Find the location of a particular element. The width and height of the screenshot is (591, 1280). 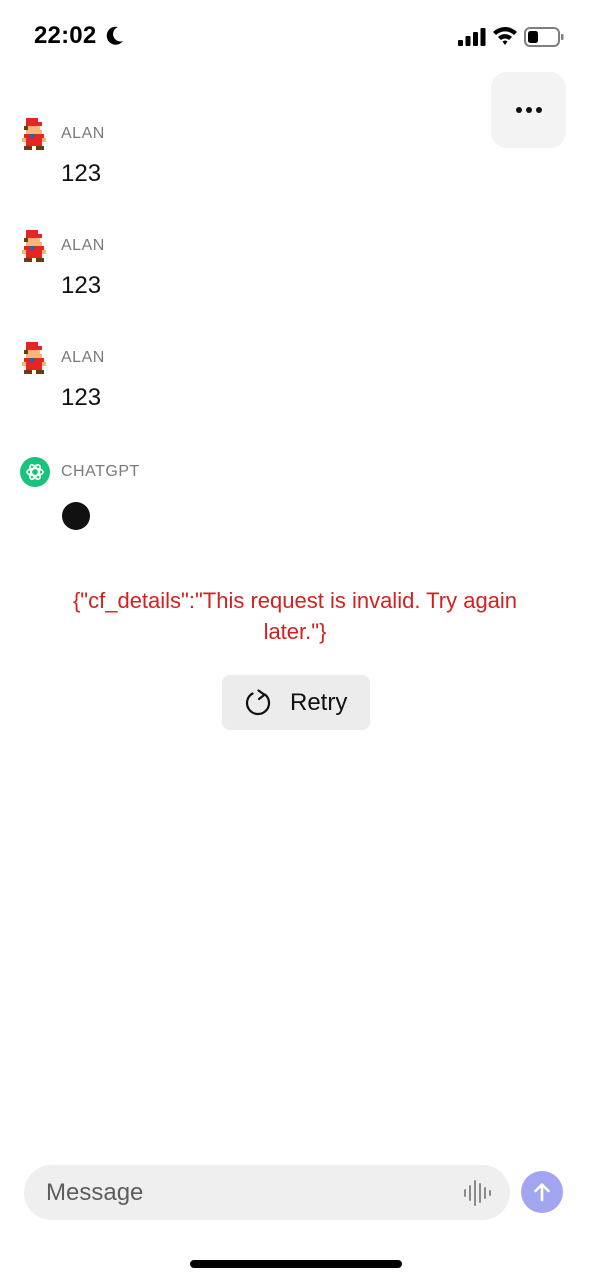

retry-icon is located at coordinates (258, 701).